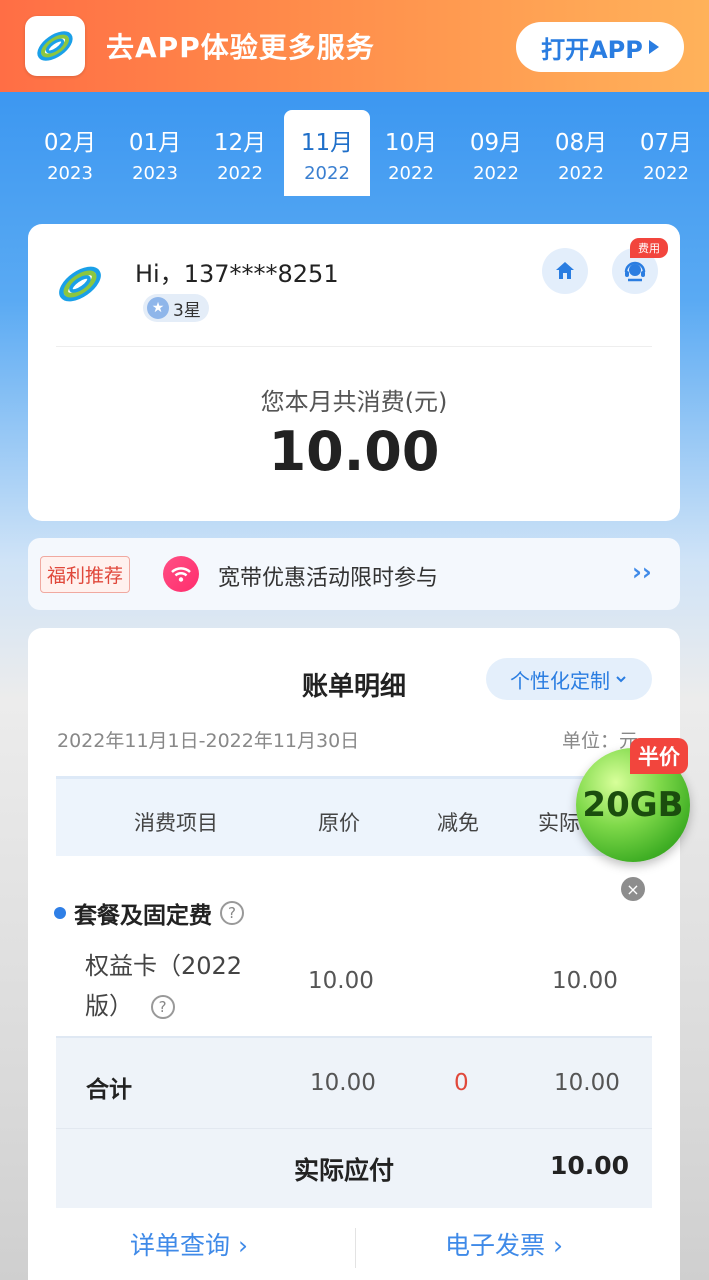  Describe the element at coordinates (143, 916) in the screenshot. I see `section-title: 套餐及固定费` at that location.